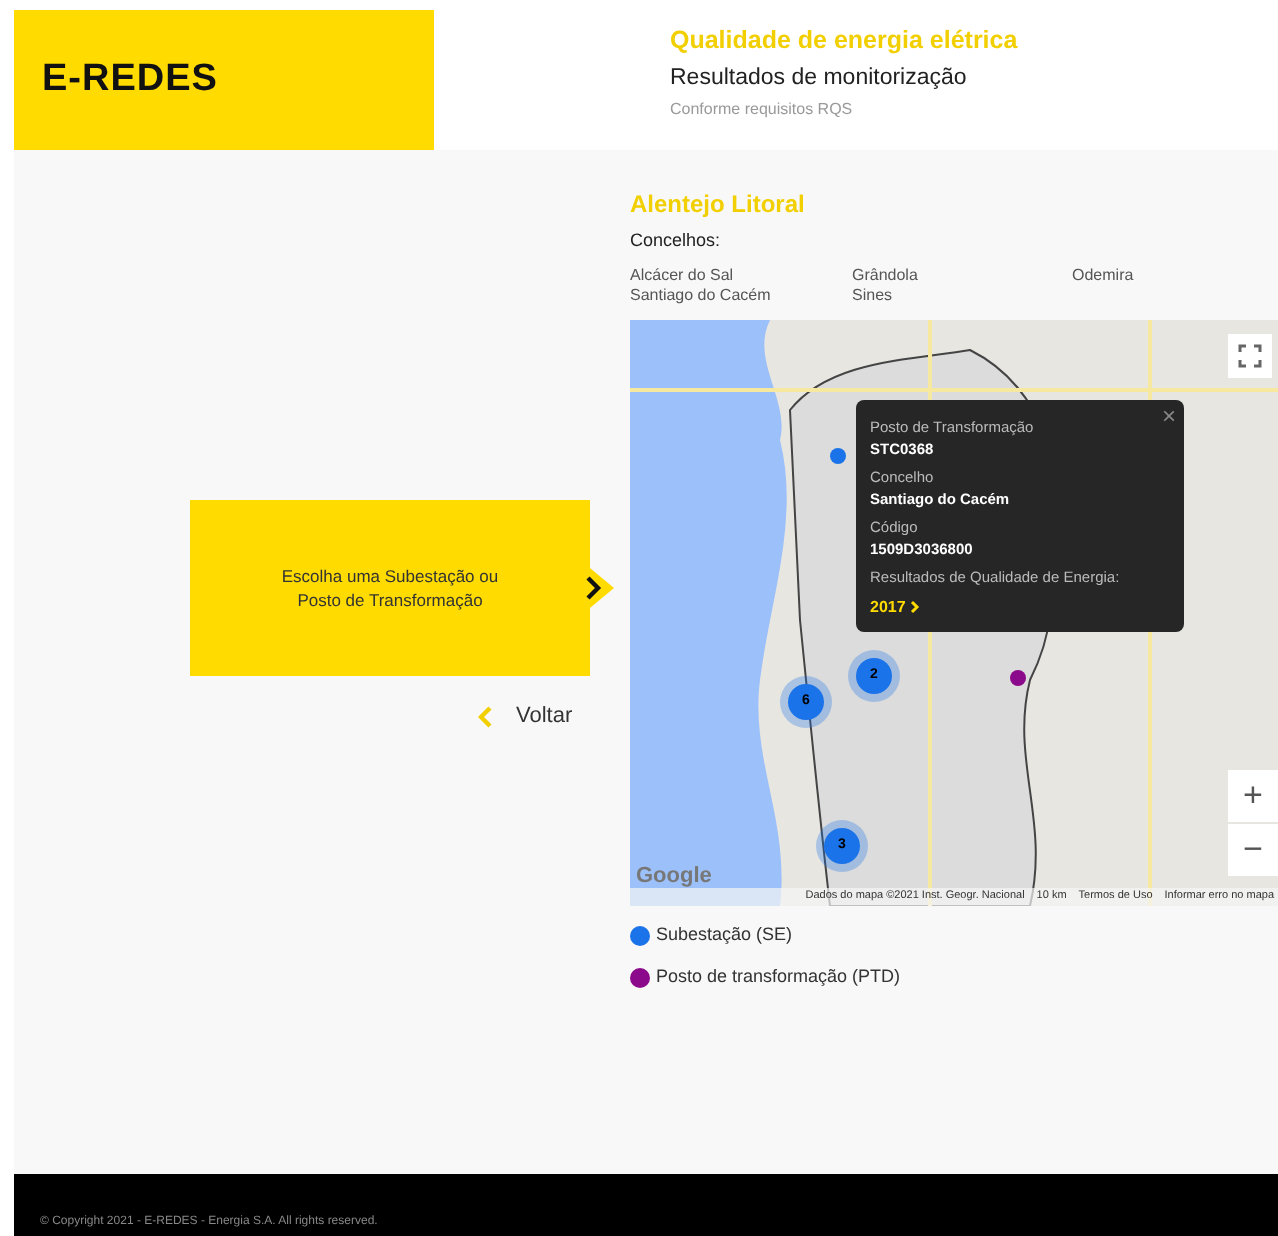  What do you see at coordinates (1253, 849) in the screenshot?
I see `zoom-out-button: −` at bounding box center [1253, 849].